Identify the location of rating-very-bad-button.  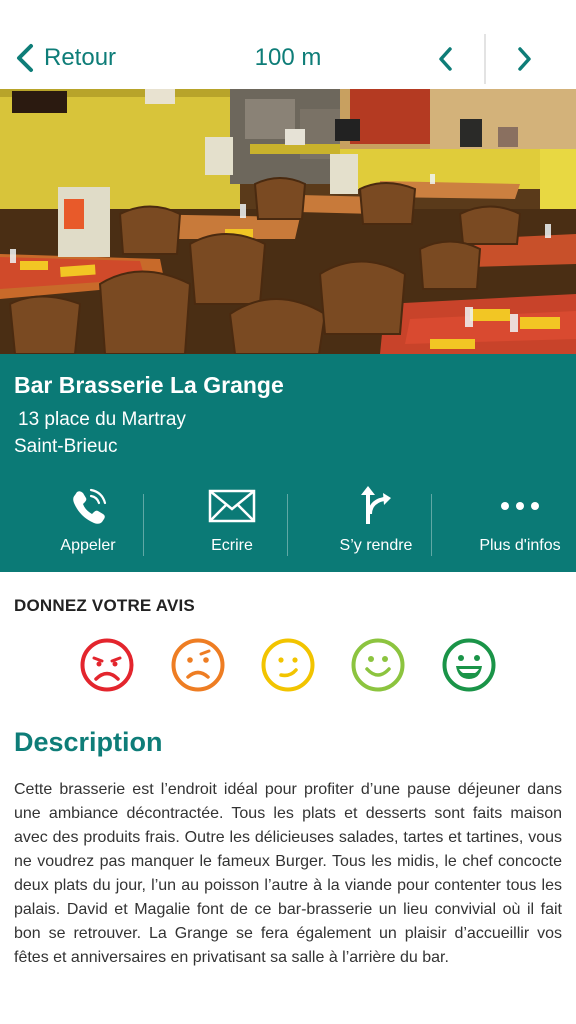
(107, 665).